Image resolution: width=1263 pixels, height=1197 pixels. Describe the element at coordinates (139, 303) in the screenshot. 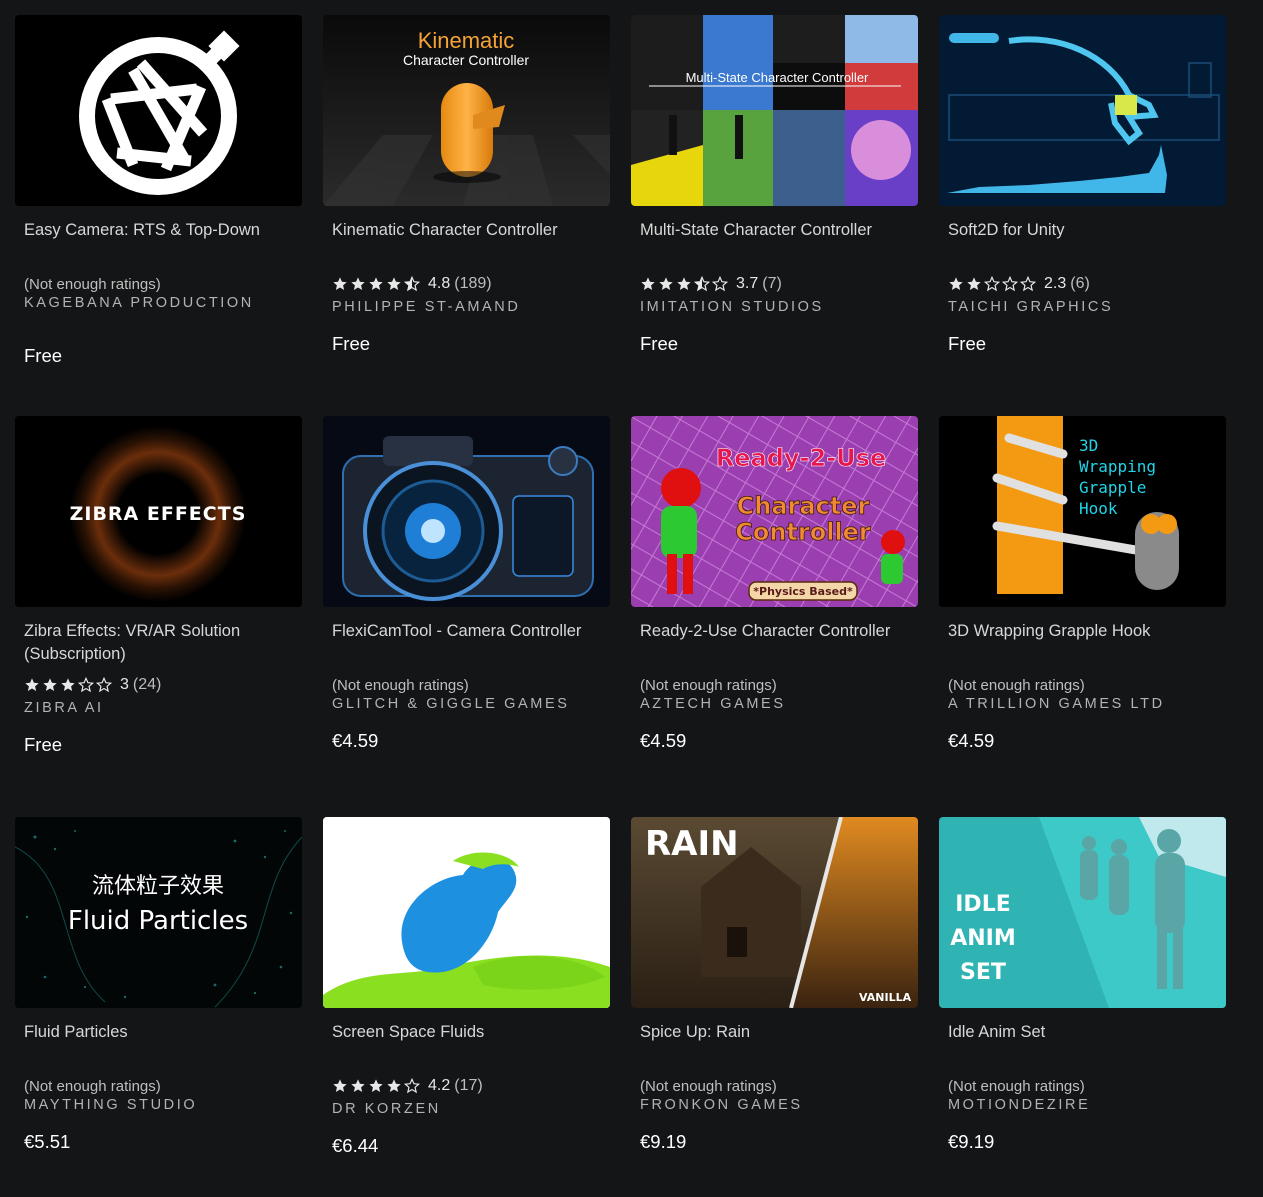

I see `publisher-name: KAGEBANA PRODUCTION` at that location.